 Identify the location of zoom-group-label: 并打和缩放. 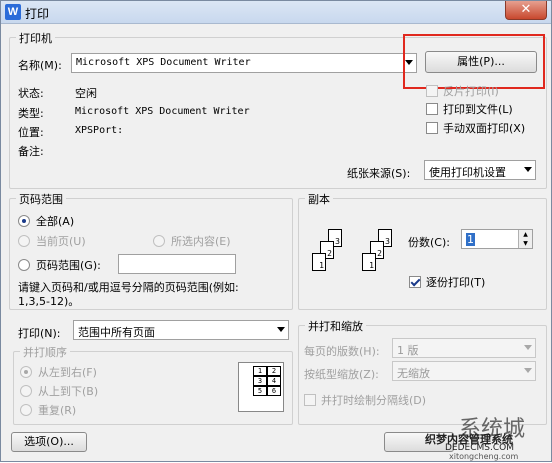
(335, 326).